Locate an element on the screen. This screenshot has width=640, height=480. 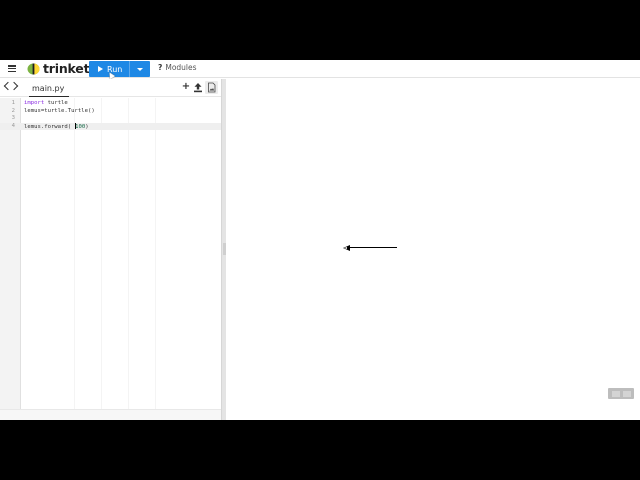
code-line: 4 lemus.forward( 100) is located at coordinates (110, 126).